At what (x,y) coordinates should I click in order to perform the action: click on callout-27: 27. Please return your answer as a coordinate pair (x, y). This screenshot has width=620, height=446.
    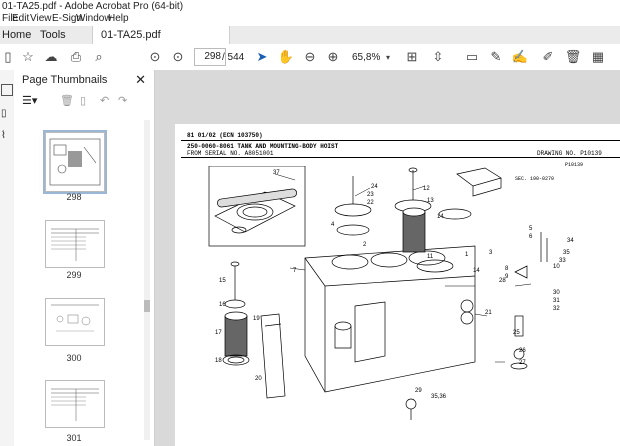
    Looking at the image, I should click on (522, 363).